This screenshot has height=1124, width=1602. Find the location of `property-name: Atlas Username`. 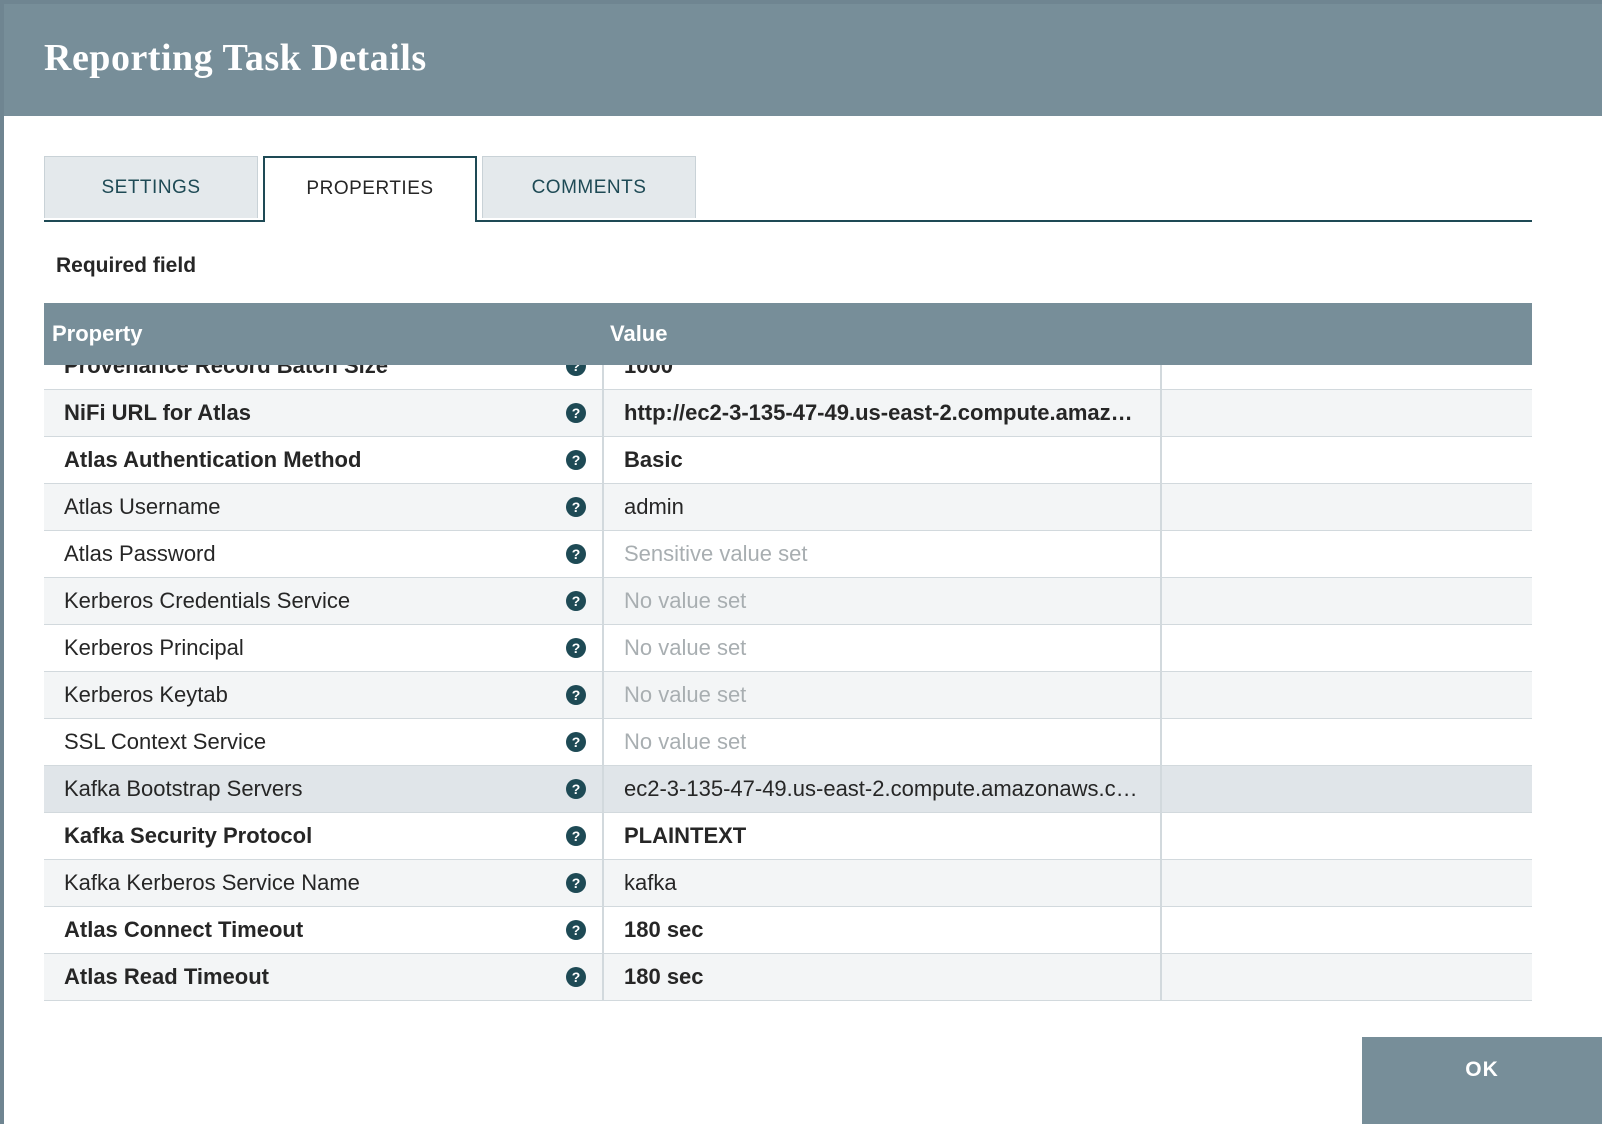

property-name: Atlas Username is located at coordinates (142, 506).